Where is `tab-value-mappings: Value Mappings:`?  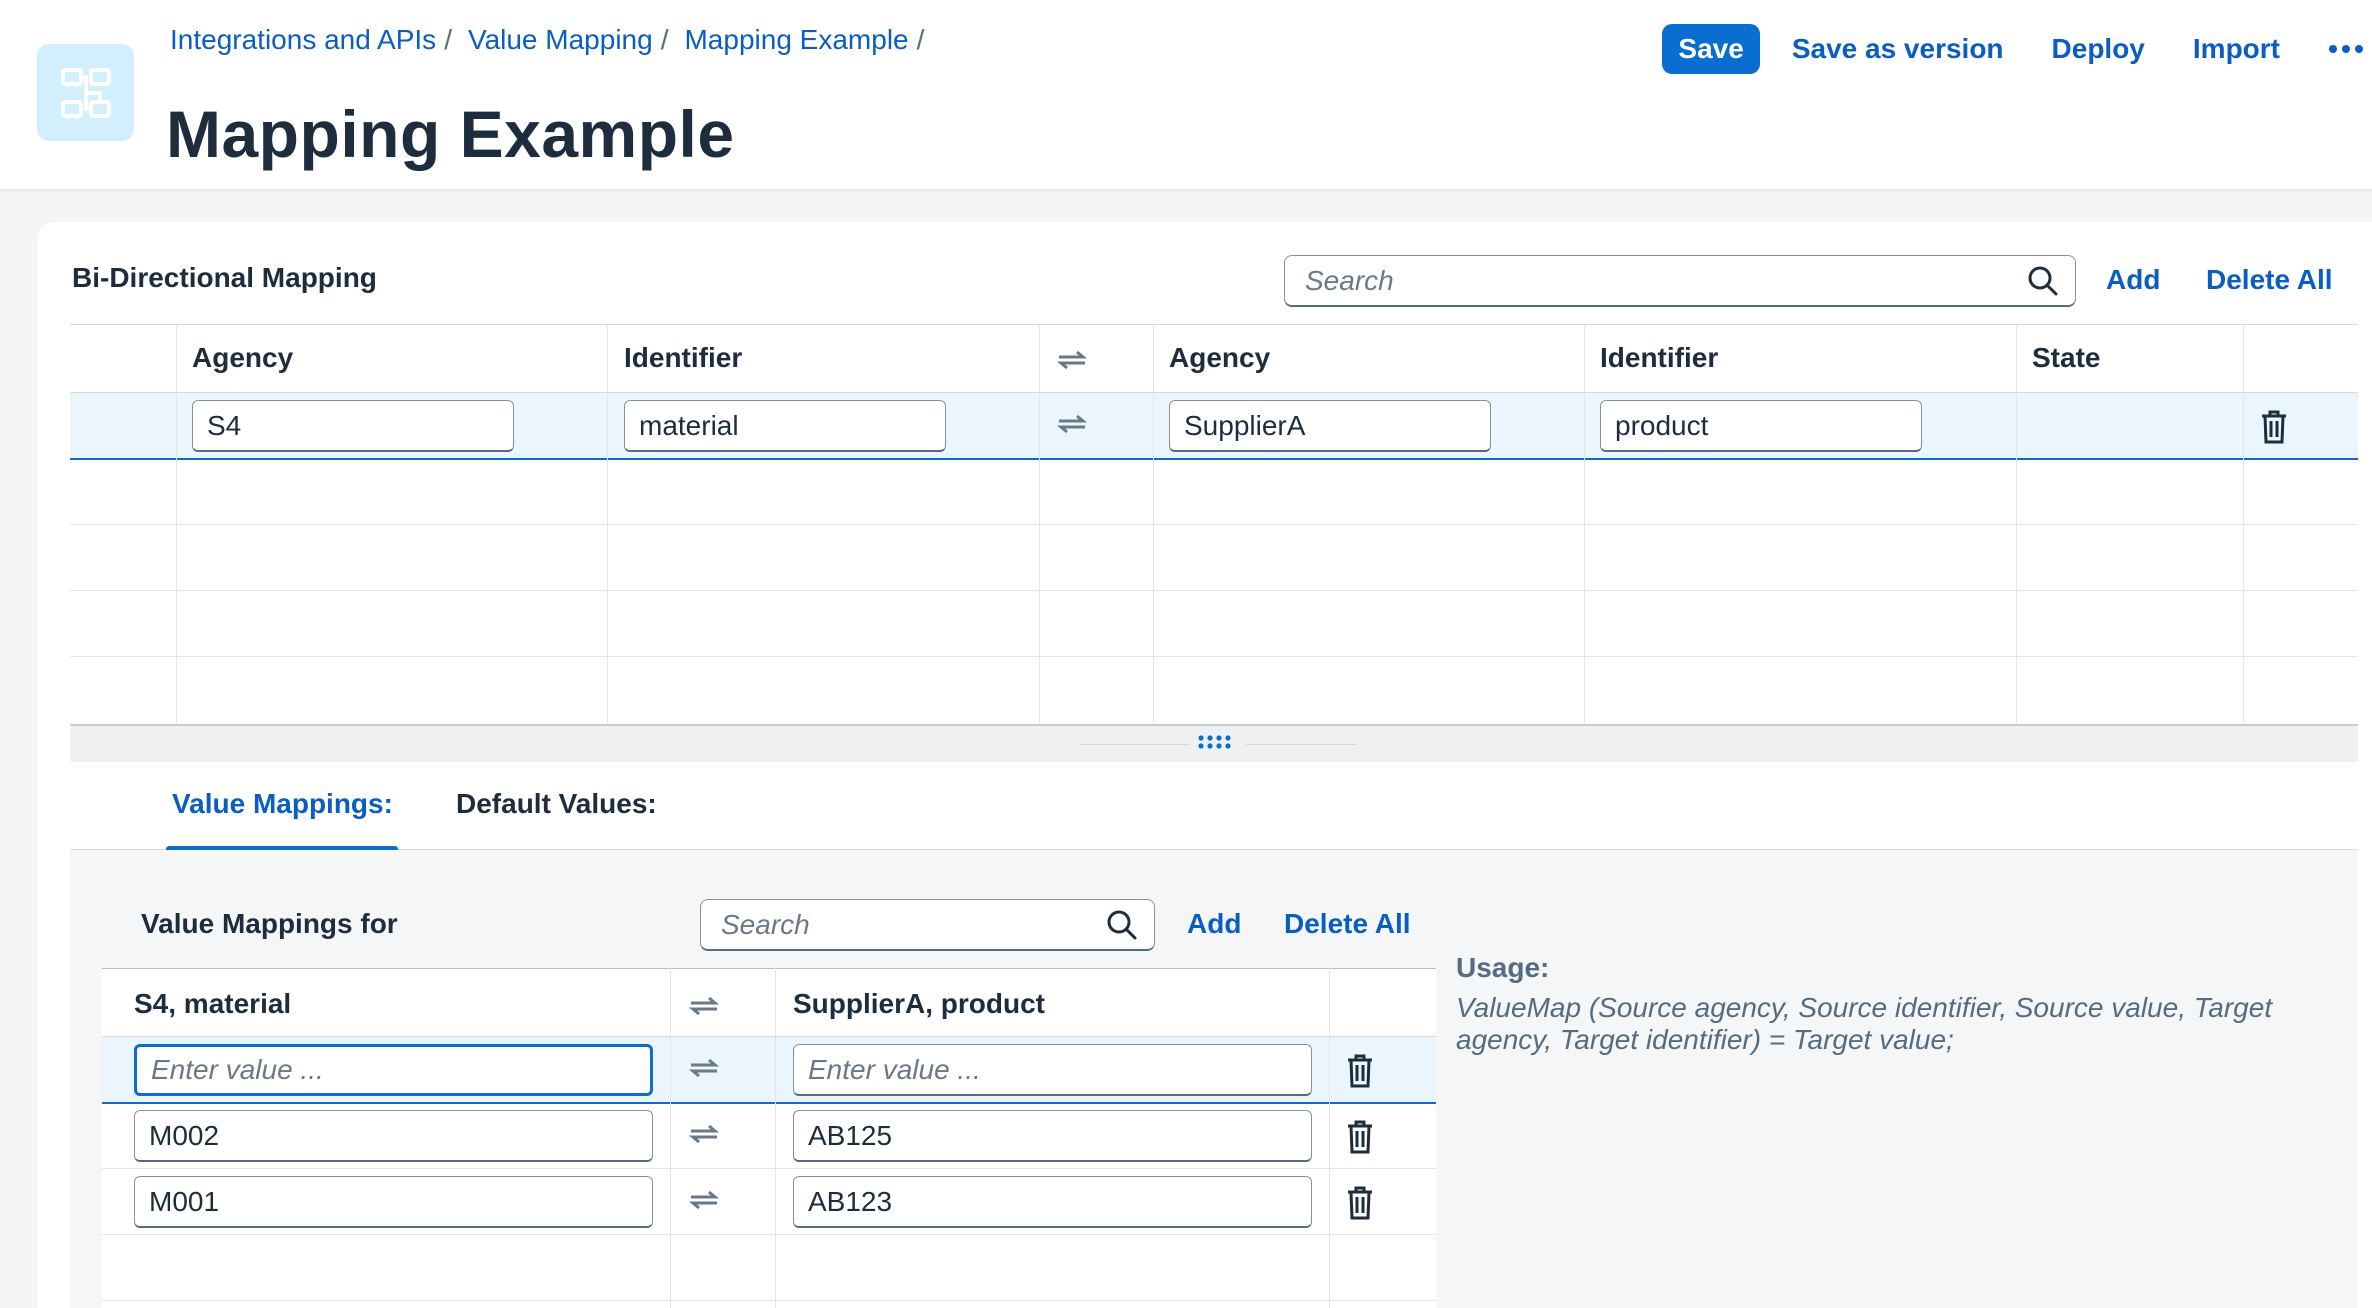
tab-value-mappings: Value Mappings: is located at coordinates (282, 804).